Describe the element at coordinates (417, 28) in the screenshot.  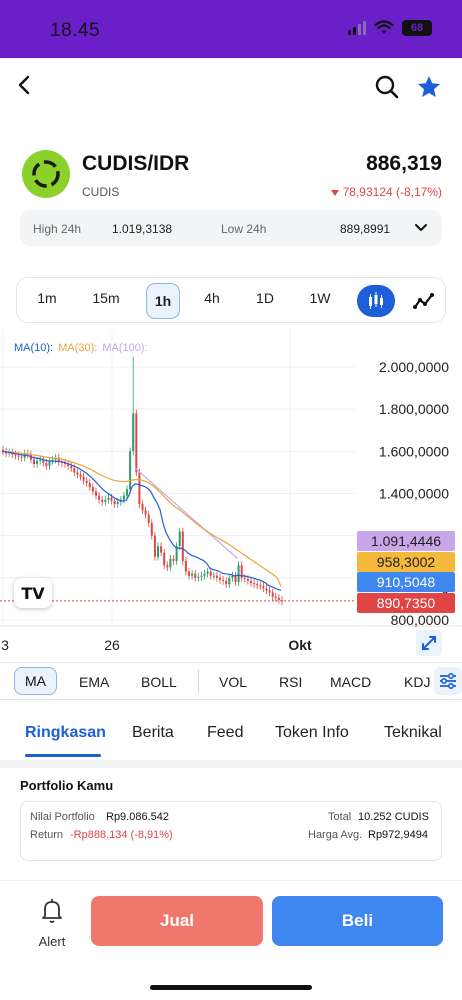
I see `battery-icon: 68` at that location.